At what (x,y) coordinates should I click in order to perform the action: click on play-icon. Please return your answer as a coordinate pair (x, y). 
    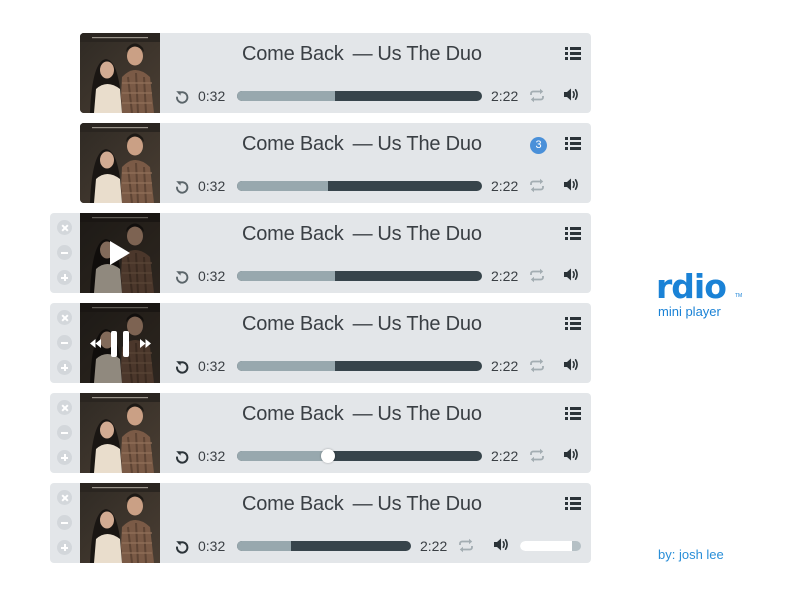
    Looking at the image, I should click on (120, 253).